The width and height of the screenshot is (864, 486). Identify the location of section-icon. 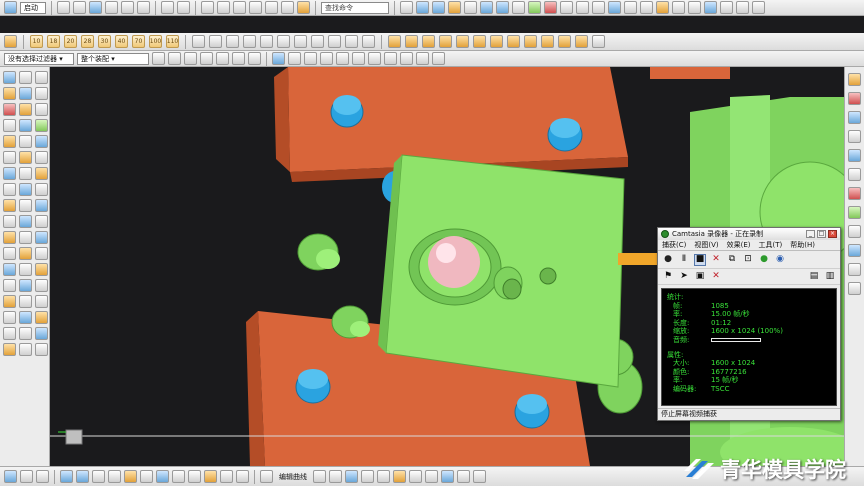
(694, 7).